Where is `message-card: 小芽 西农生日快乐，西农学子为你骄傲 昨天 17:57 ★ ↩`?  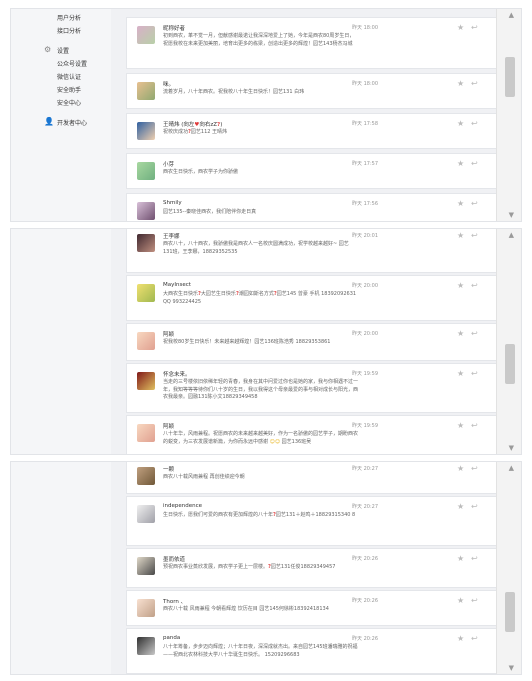 message-card: 小芽 西农生日快乐，西农学子为你骄傲 昨天 17:57 ★ ↩ is located at coordinates (313, 171).